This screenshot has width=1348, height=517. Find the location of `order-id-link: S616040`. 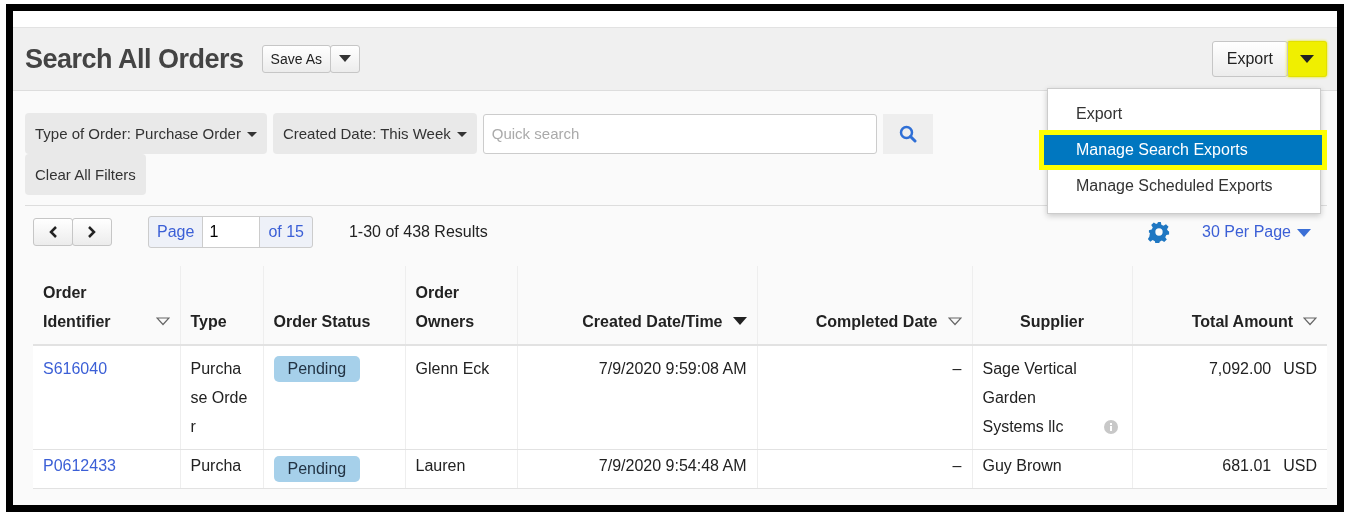

order-id-link: S616040 is located at coordinates (75, 368).